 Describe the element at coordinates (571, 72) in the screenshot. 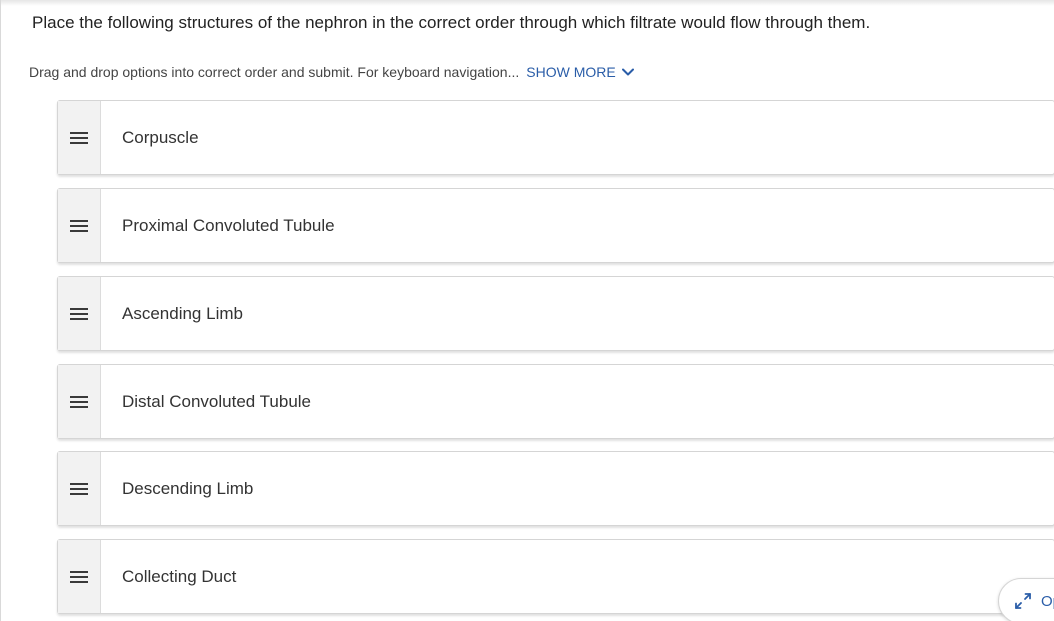

I see `show-more-label: SHOW MORE` at that location.